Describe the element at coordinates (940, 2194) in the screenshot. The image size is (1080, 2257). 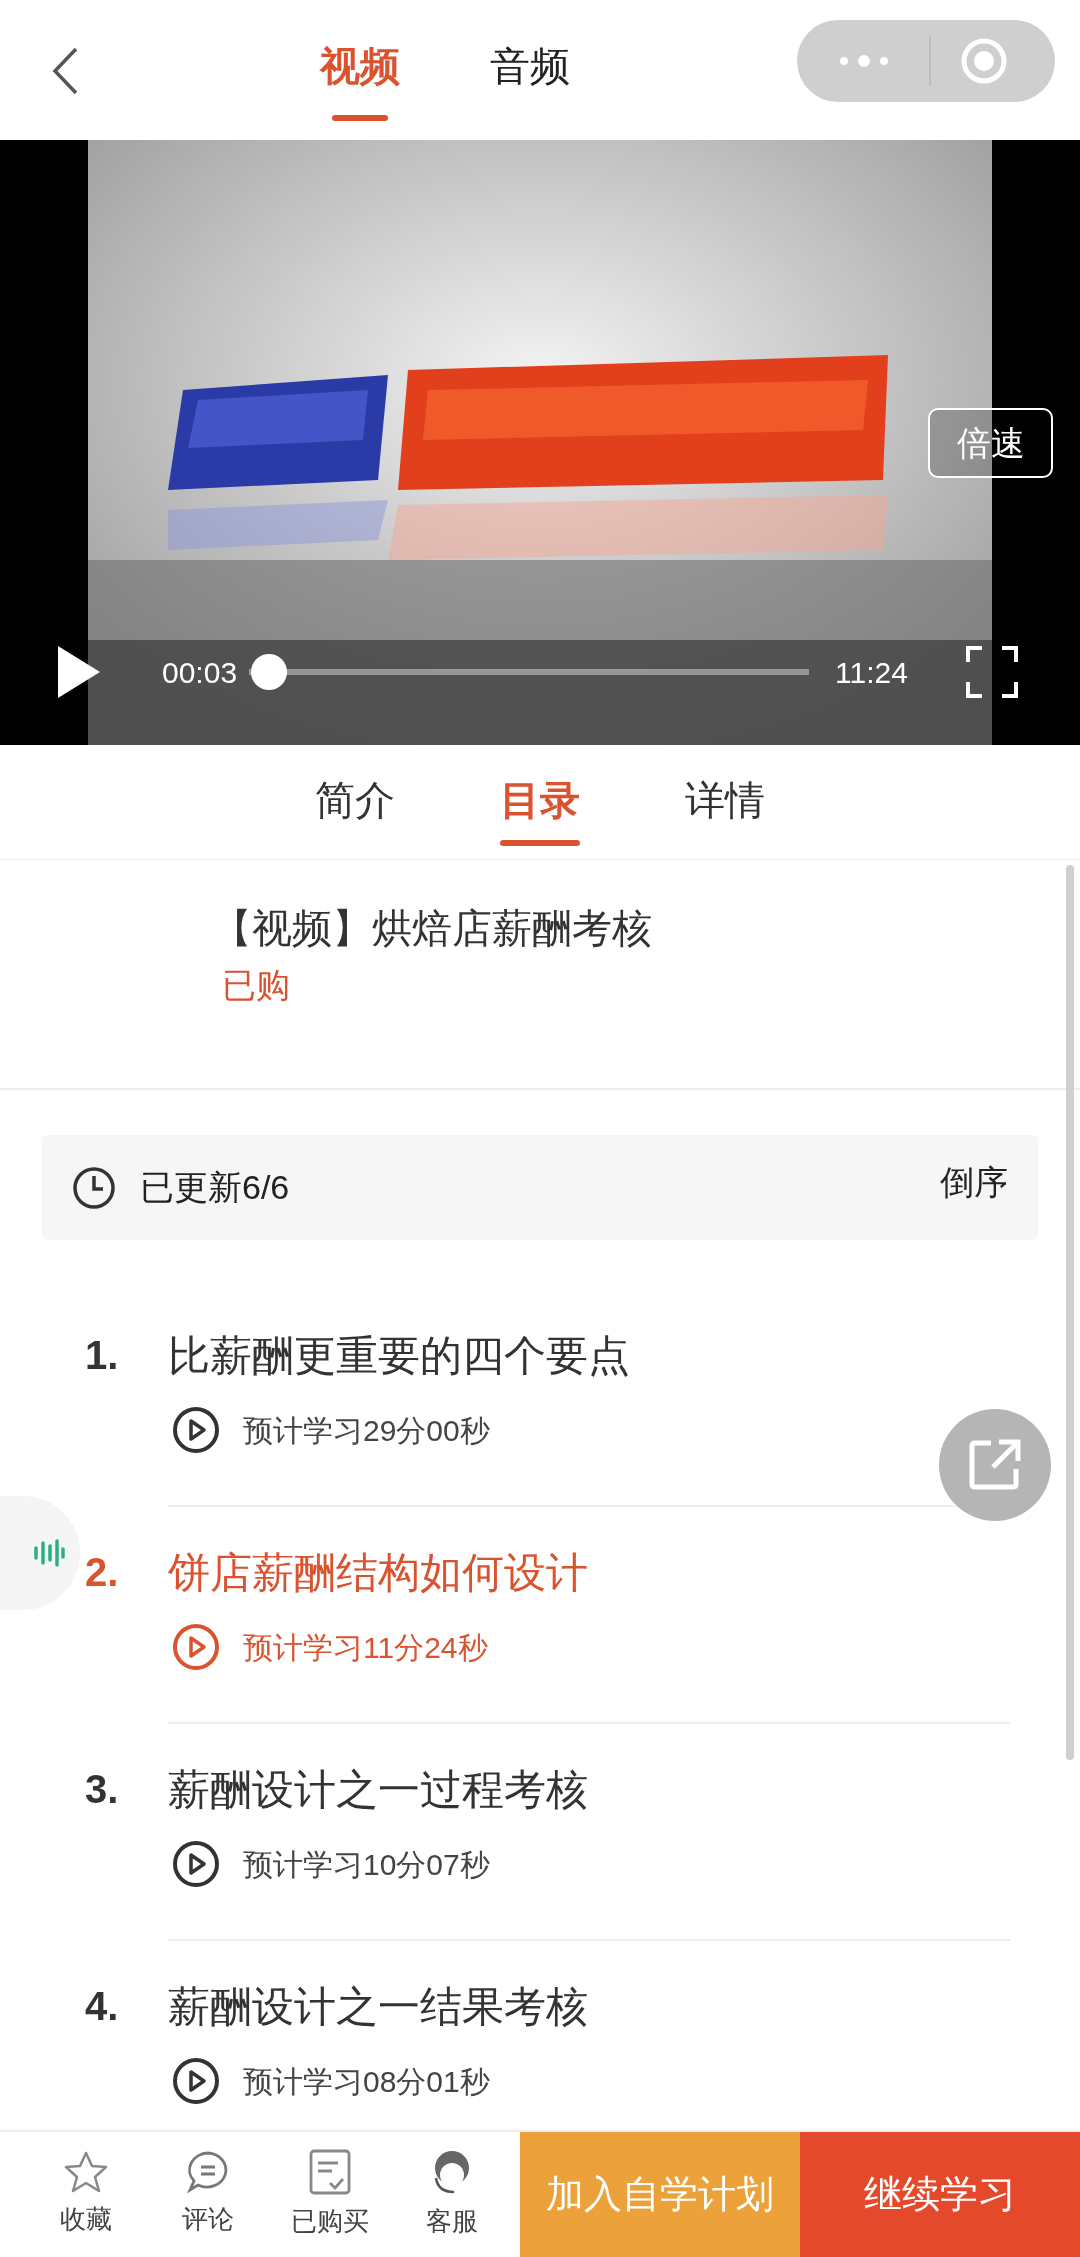
I see `continue-button: 继续学习` at that location.